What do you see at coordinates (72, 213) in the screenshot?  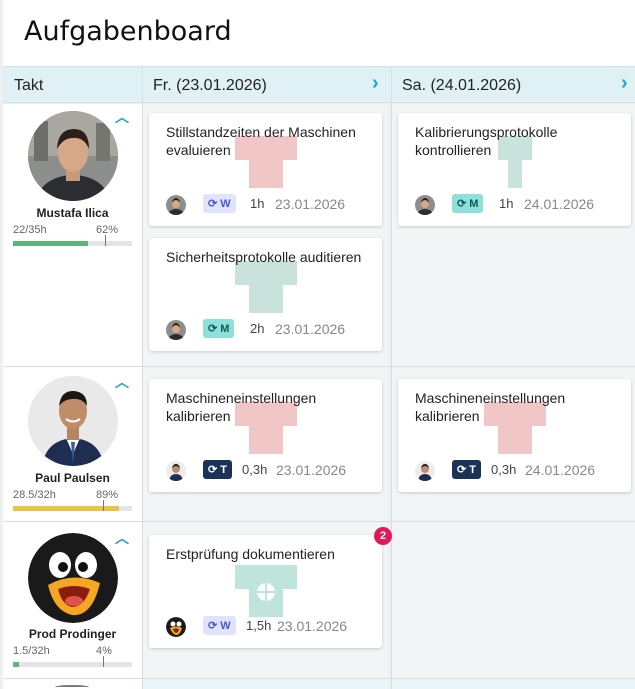 I see `person-name: Mustafa Ilica` at bounding box center [72, 213].